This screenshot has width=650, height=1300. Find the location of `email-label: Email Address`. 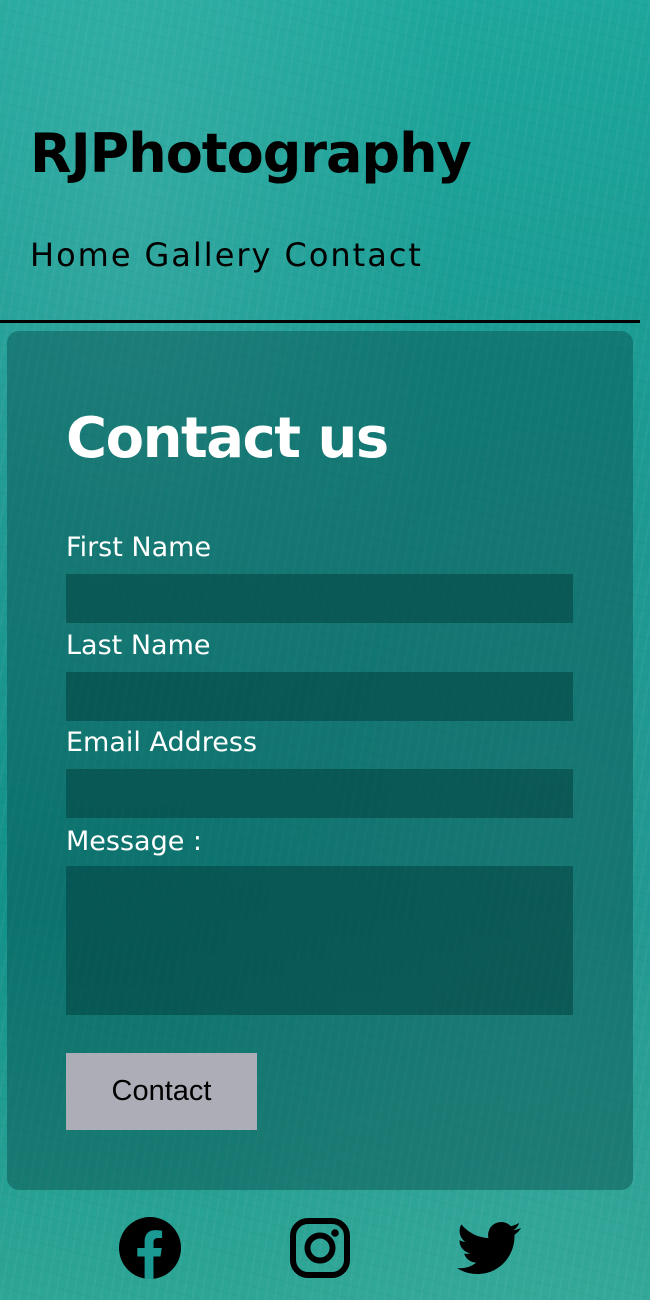

email-label: Email Address is located at coordinates (162, 742).